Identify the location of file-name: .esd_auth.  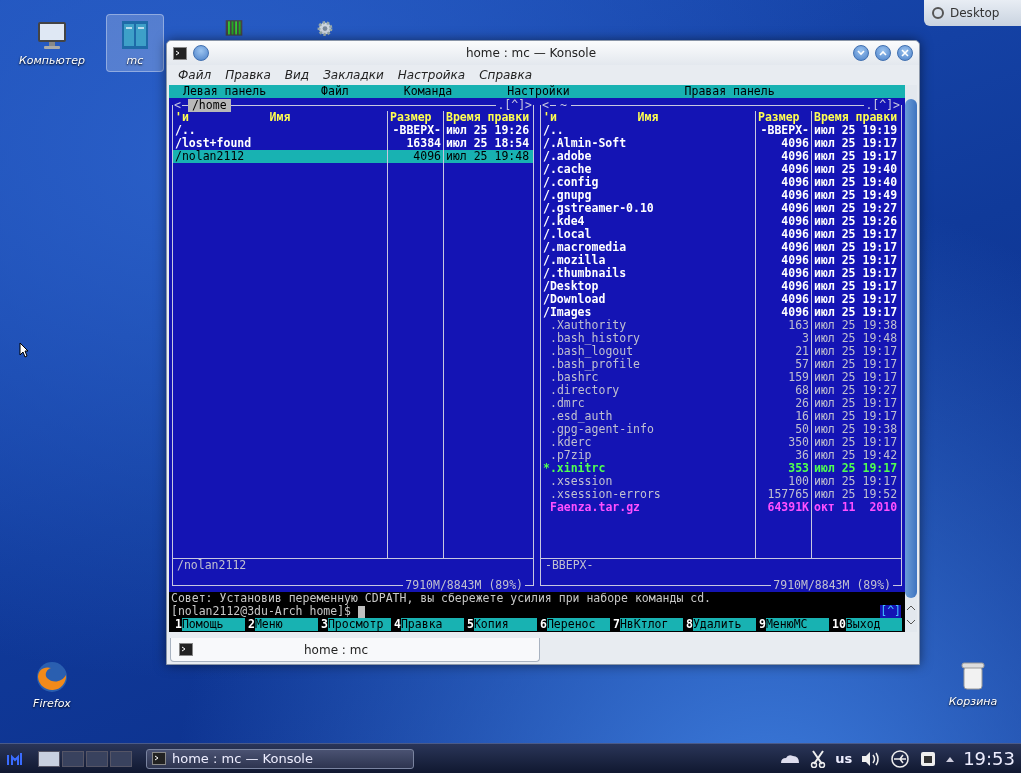
(648, 416).